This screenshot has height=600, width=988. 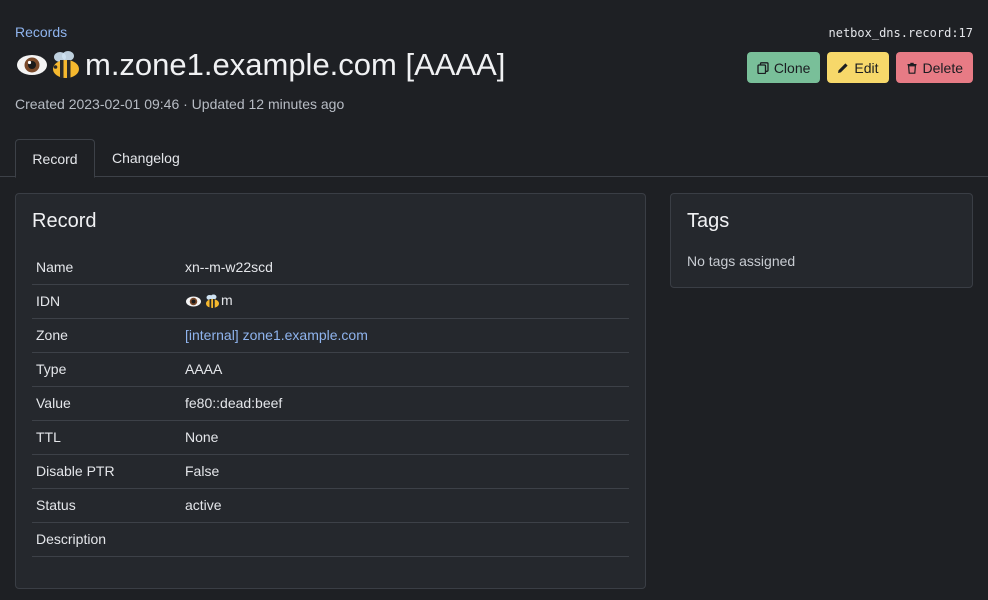 What do you see at coordinates (48, 301) in the screenshot?
I see `row-label: IDN` at bounding box center [48, 301].